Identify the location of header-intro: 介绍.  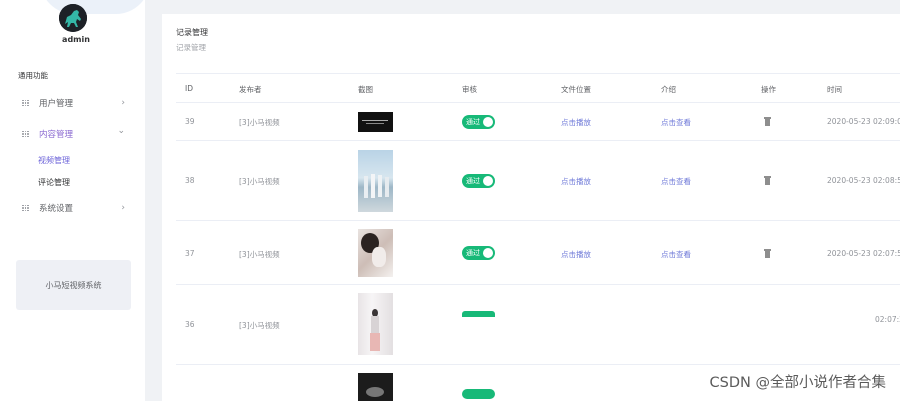
(668, 89).